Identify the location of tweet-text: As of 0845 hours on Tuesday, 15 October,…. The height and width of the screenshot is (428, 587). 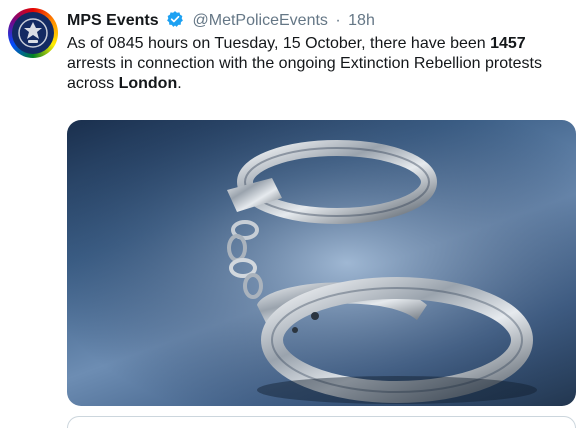
(317, 64).